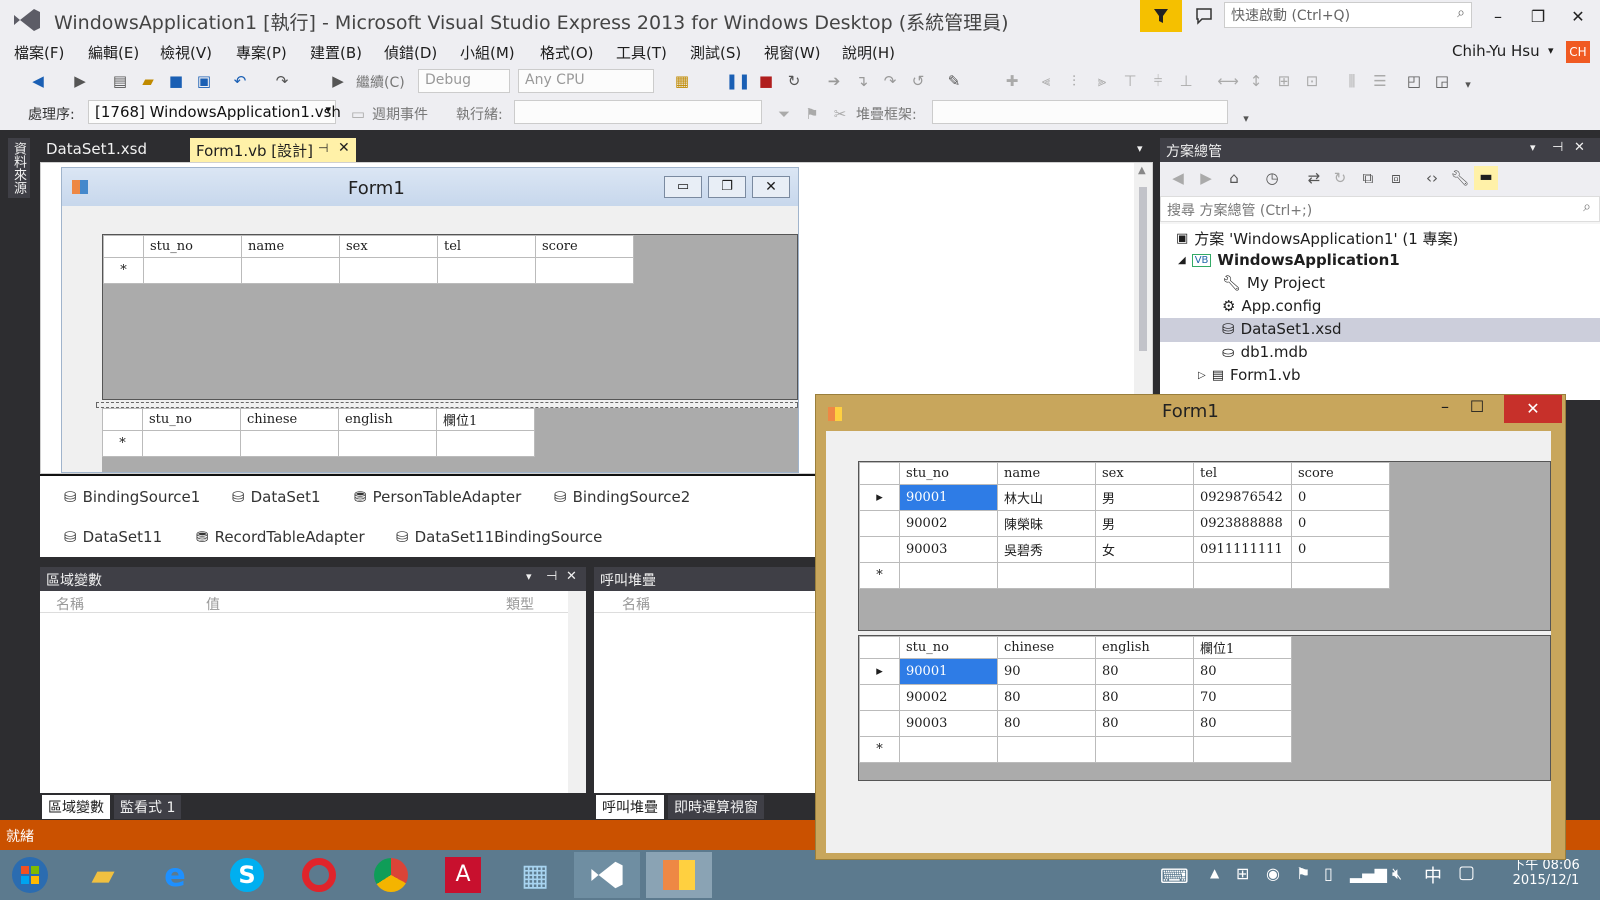  I want to click on column-value: 值, so click(213, 604).